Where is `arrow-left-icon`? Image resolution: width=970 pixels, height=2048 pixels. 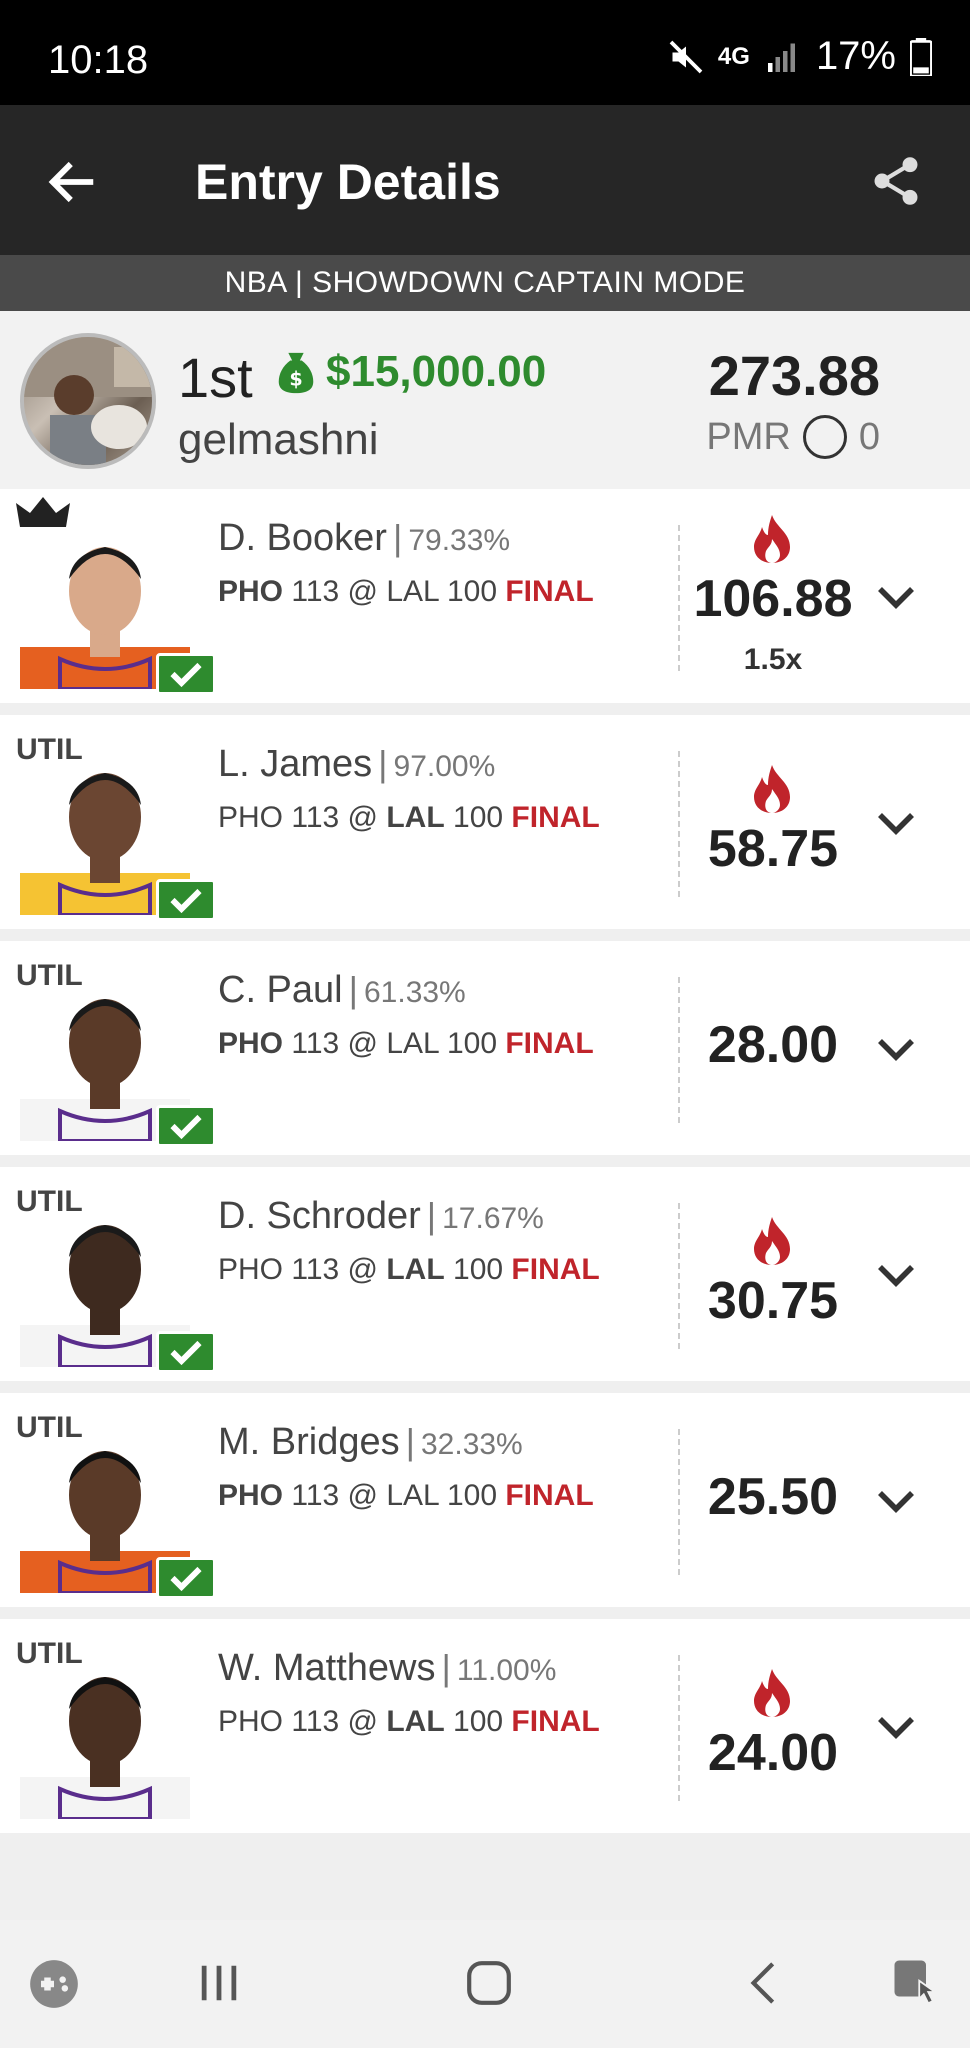
arrow-left-icon is located at coordinates (73, 182).